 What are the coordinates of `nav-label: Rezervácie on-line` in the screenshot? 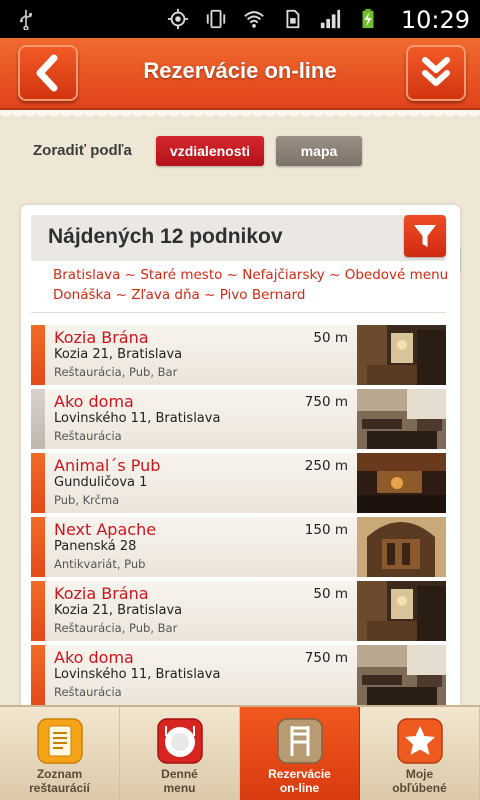 It's located at (299, 781).